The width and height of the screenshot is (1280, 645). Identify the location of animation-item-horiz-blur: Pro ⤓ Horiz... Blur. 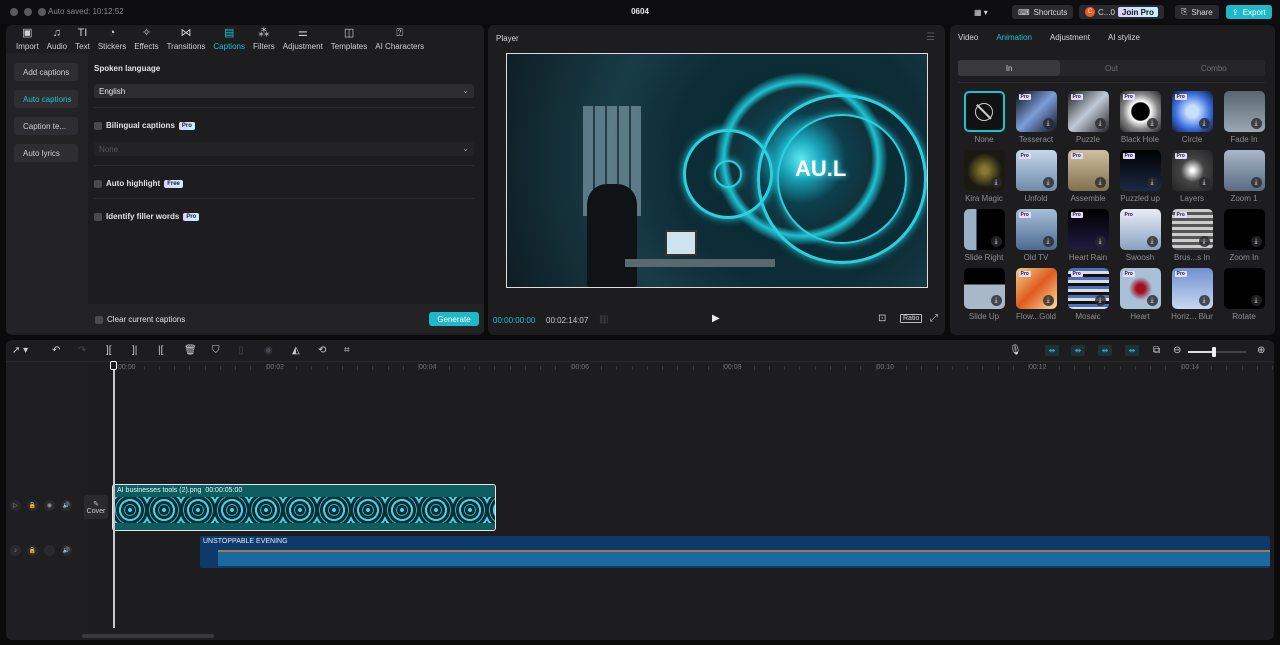
(1192, 294).